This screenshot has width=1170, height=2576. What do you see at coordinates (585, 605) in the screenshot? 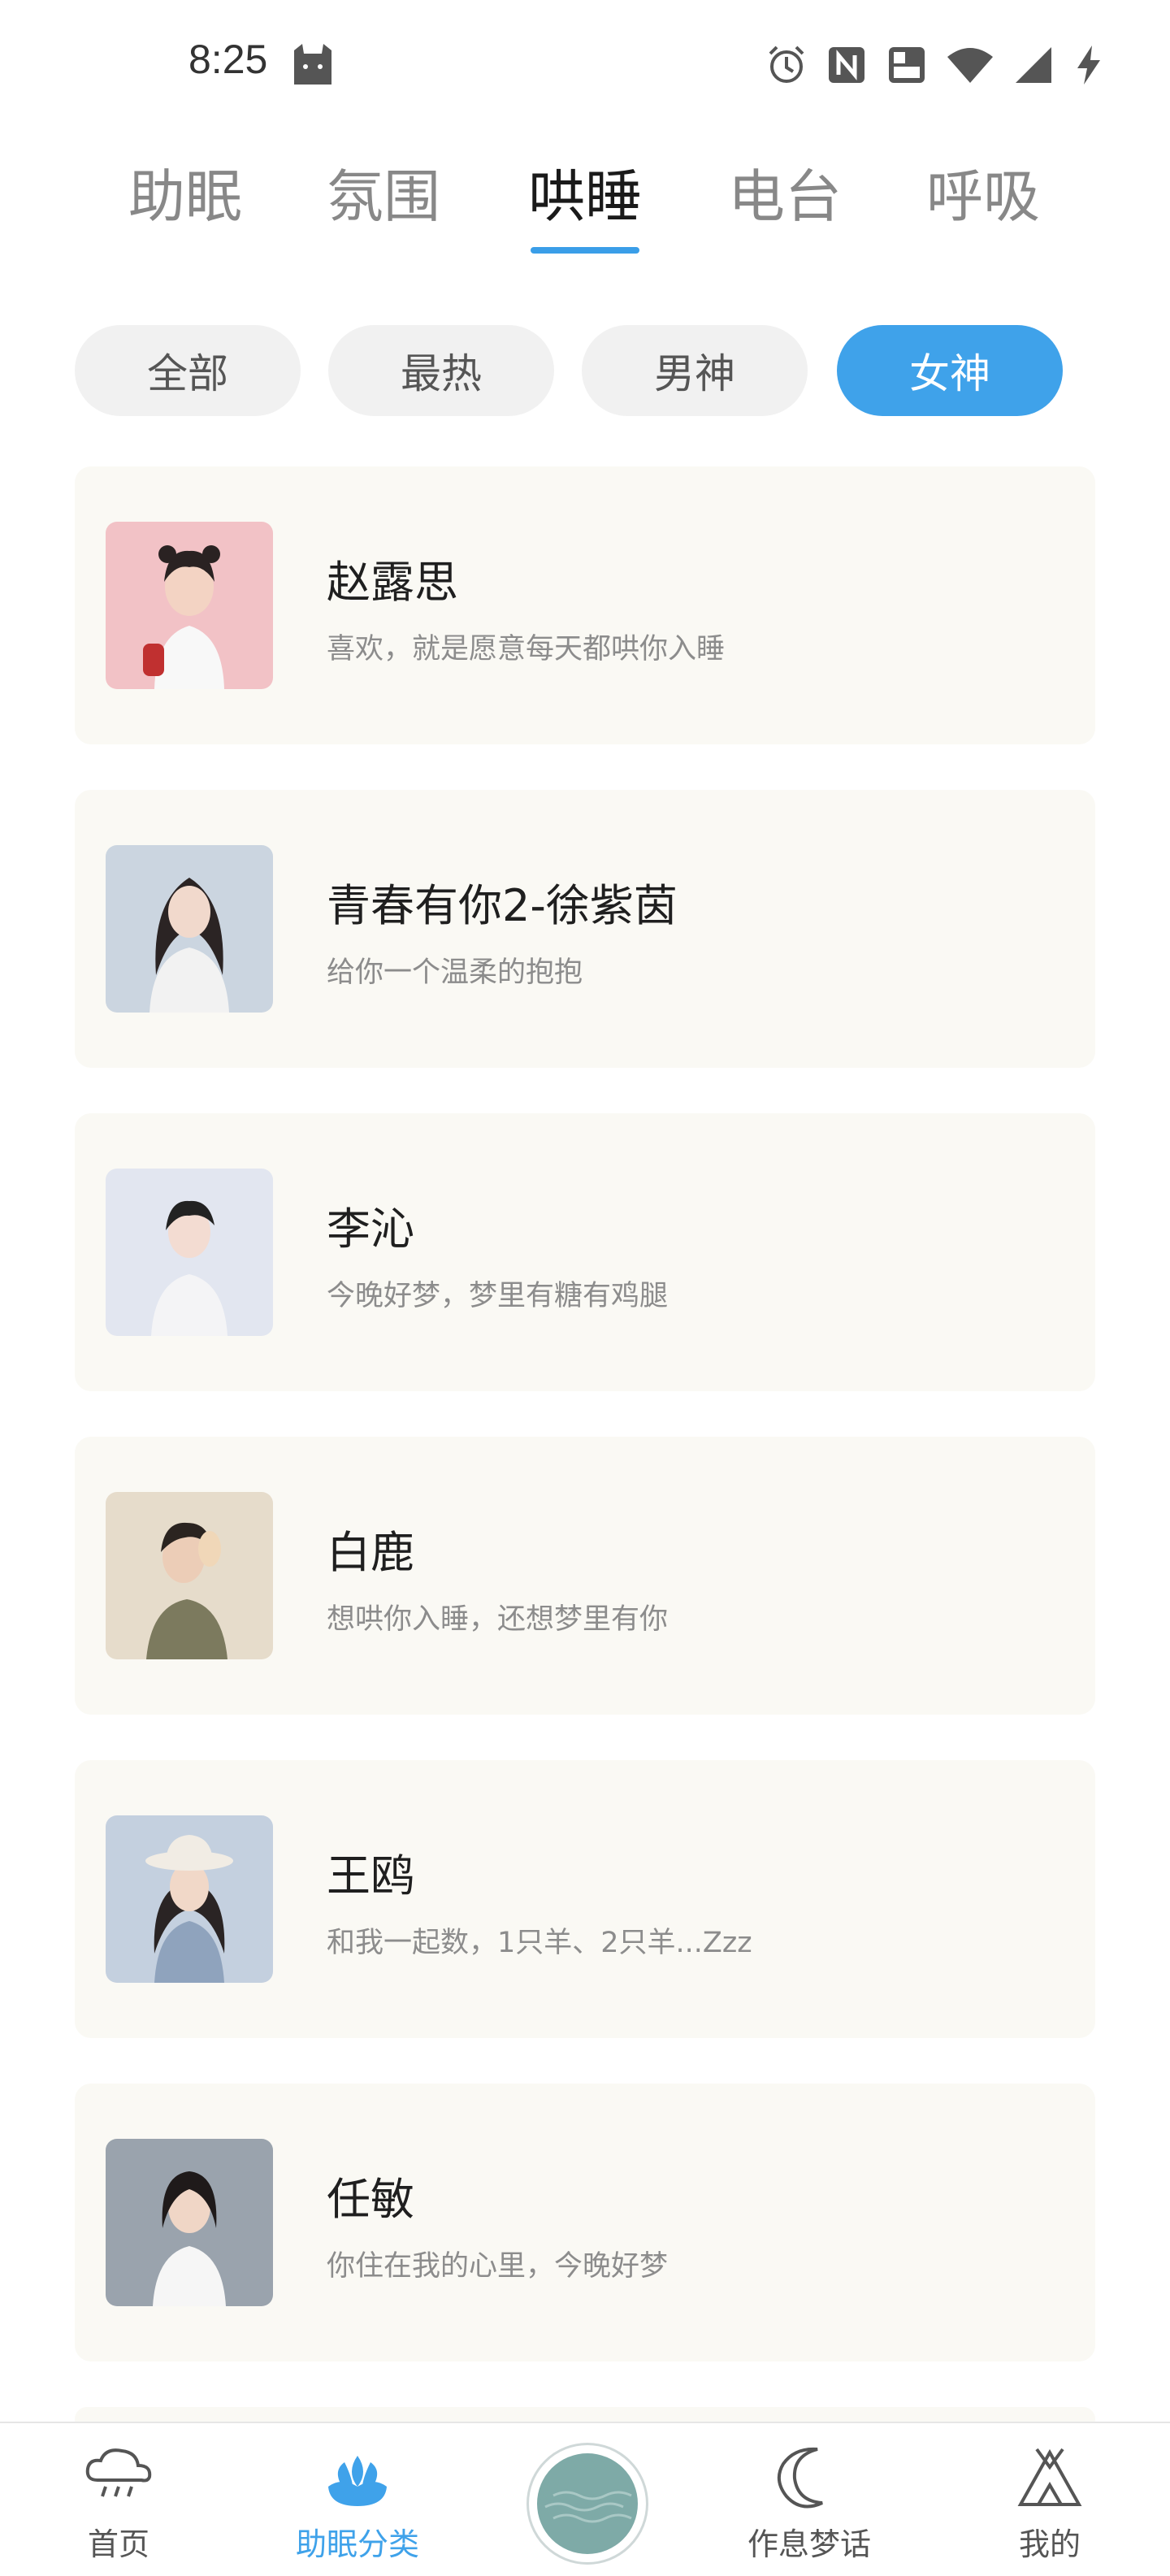
I see `list-item: 赵露思 喜欢，就是愿意每天都哄你入睡` at bounding box center [585, 605].